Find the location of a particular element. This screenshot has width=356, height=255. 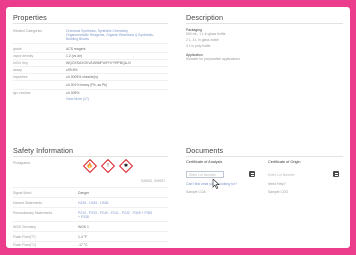

documents-divider is located at coordinates (264, 156).